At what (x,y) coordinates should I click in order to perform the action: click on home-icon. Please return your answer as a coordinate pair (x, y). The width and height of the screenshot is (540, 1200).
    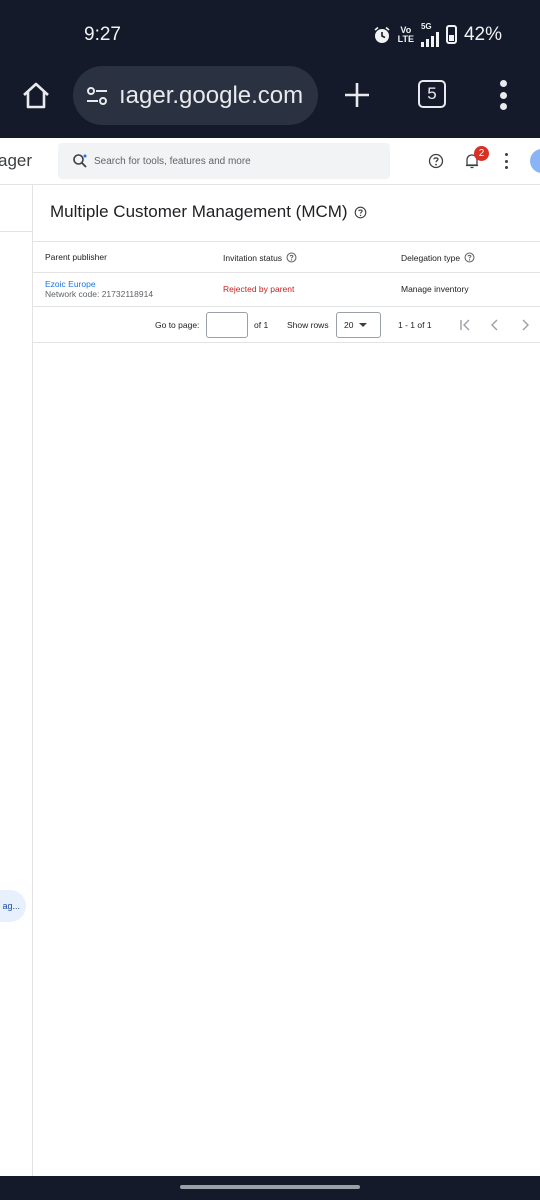
    Looking at the image, I should click on (36, 96).